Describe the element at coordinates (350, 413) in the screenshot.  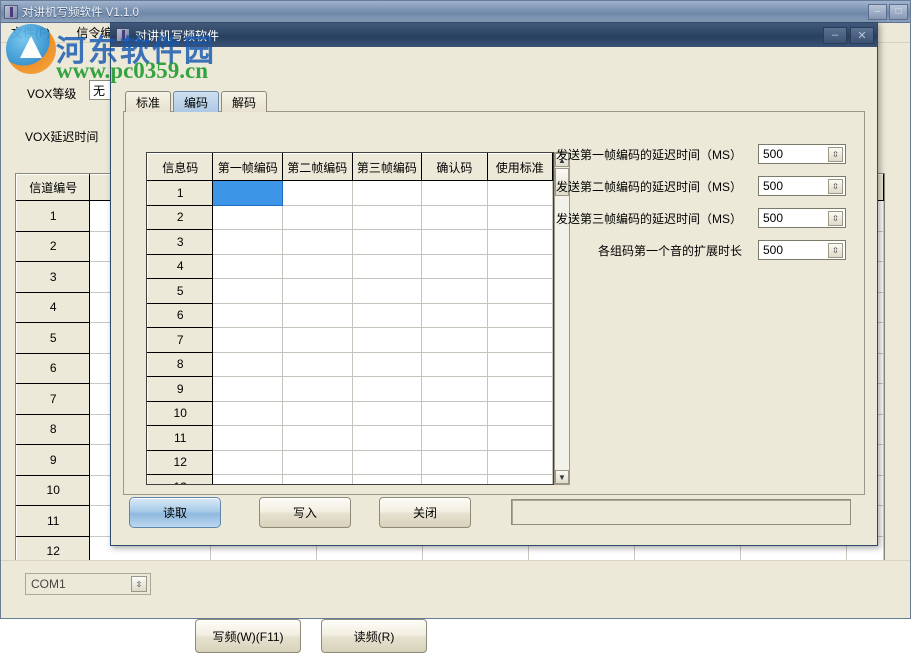
I see `table-row: 10` at that location.